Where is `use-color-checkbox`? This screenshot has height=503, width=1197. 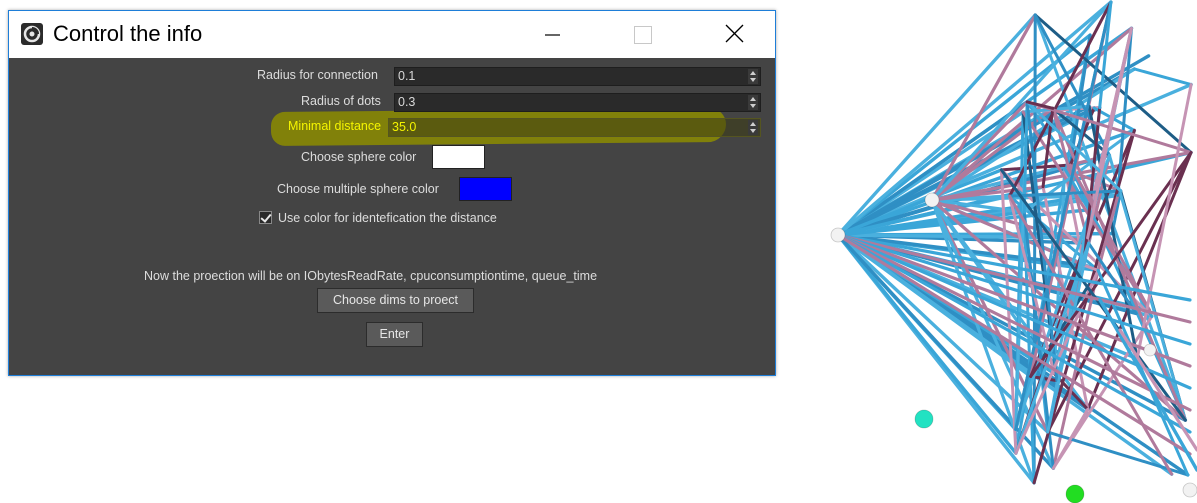
use-color-checkbox is located at coordinates (265, 217).